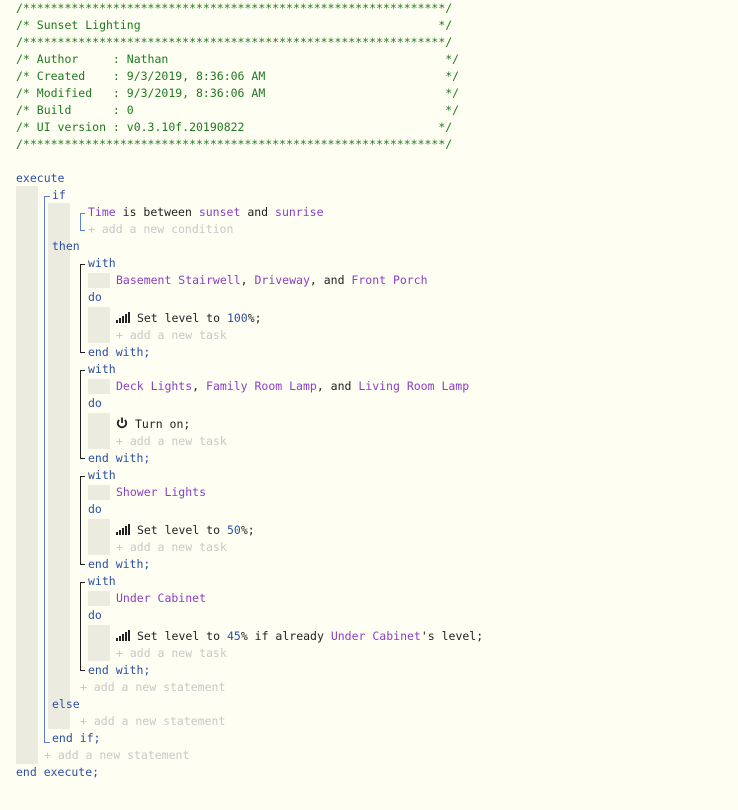 Image resolution: width=738 pixels, height=810 pixels. Describe the element at coordinates (40, 178) in the screenshot. I see `execute-keyword: execute` at that location.